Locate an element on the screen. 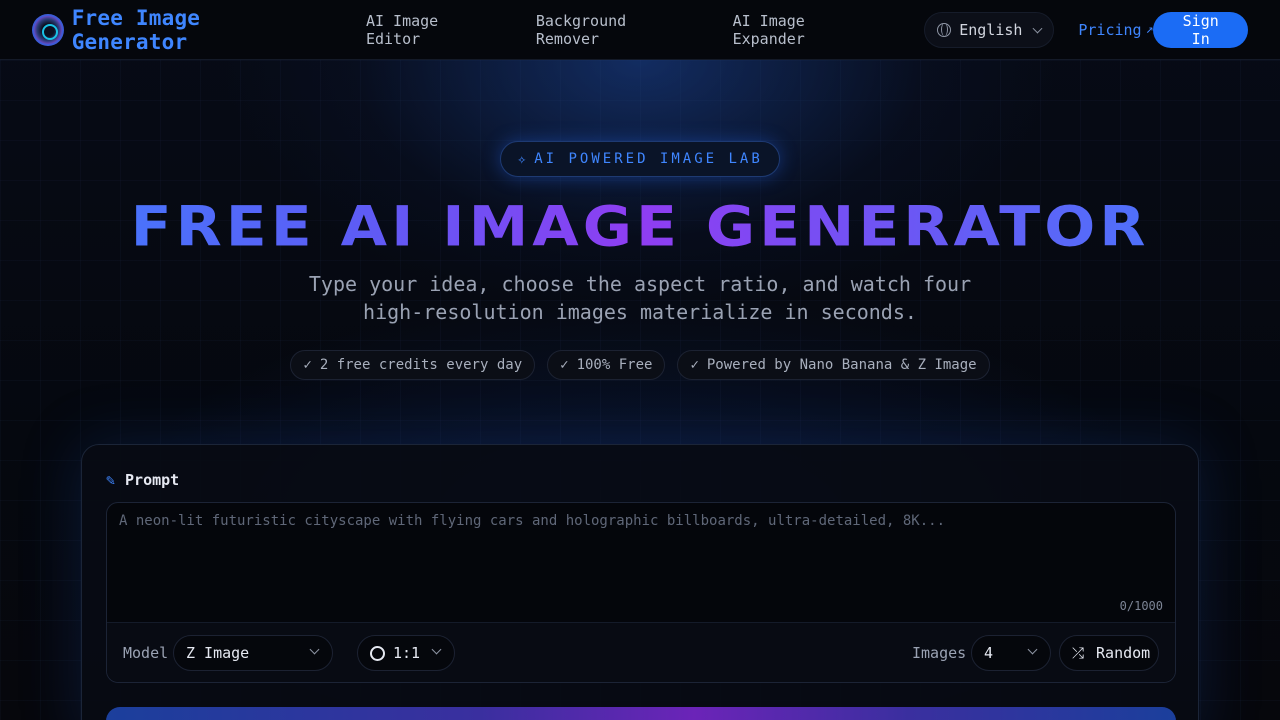 The width and height of the screenshot is (1280, 720). feature-chip-label: 100% Free is located at coordinates (614, 365).